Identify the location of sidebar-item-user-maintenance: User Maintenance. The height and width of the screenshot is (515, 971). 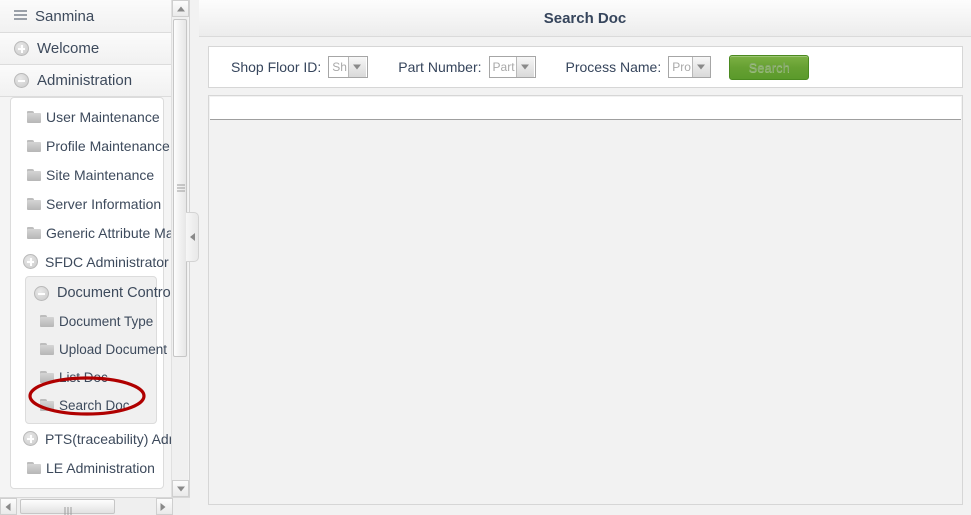
(87, 116).